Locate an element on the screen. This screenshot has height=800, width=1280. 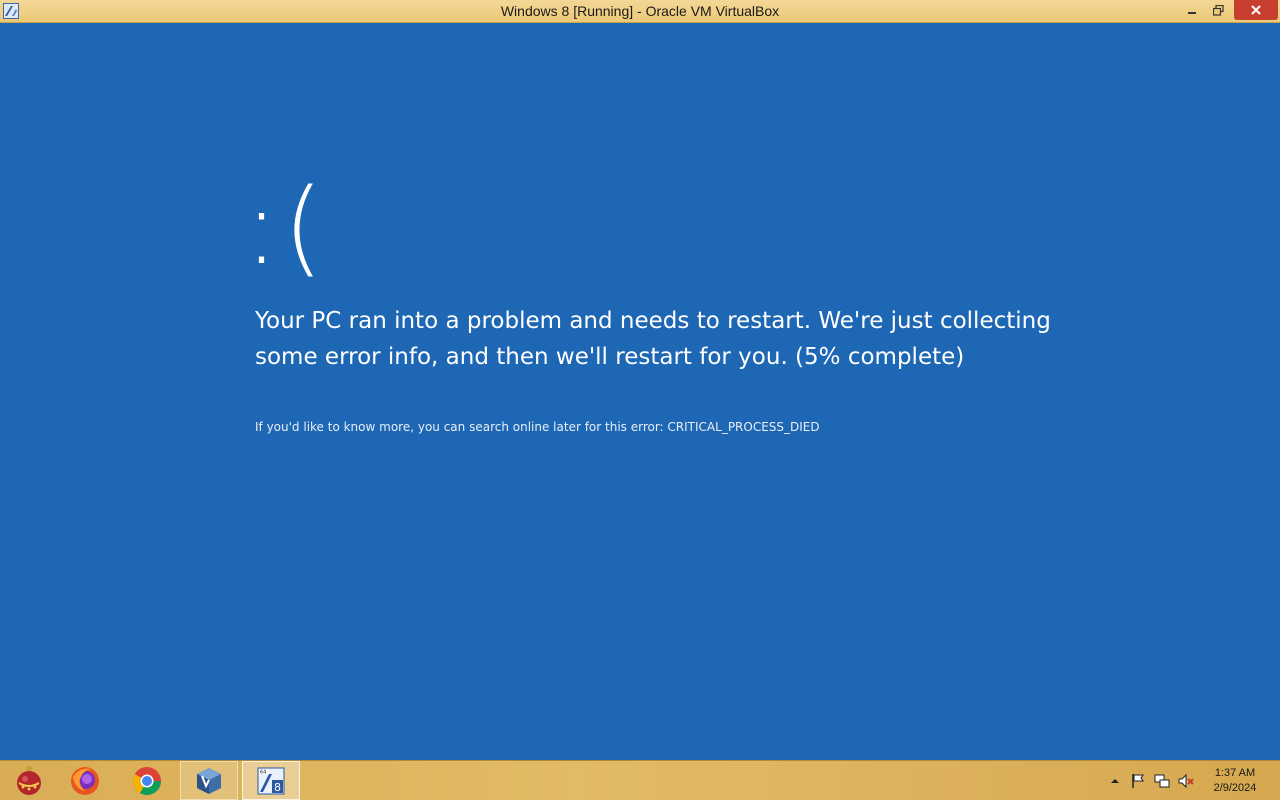
minimize-button is located at coordinates (1192, 10).